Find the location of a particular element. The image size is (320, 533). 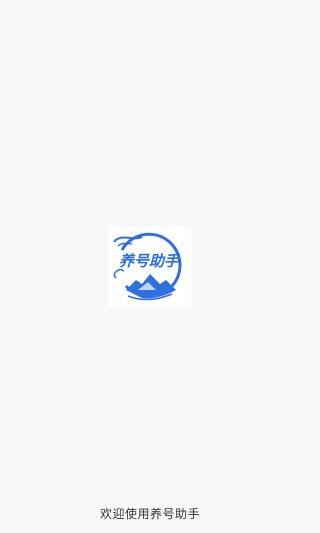

app-logo-icon: 养号助手 is located at coordinates (147, 266).